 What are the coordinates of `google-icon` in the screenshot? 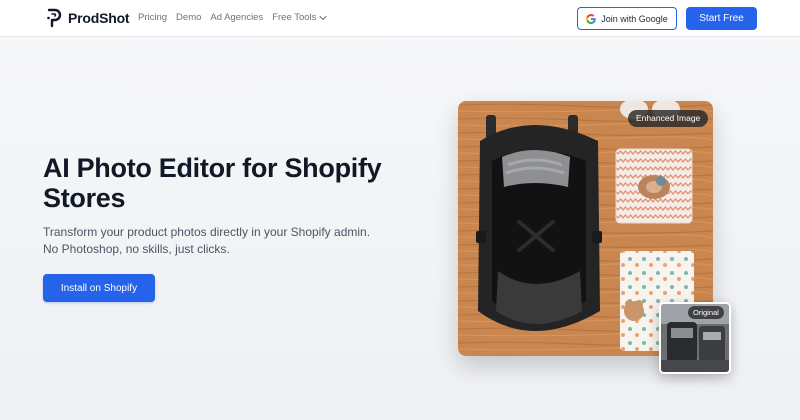 It's located at (591, 18).